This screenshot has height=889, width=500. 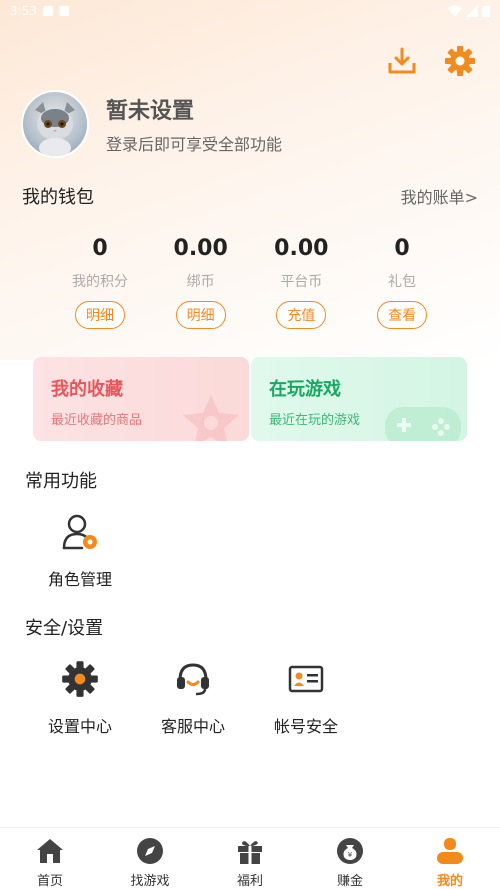 What do you see at coordinates (80, 532) in the screenshot?
I see `role-manage-icon` at bounding box center [80, 532].